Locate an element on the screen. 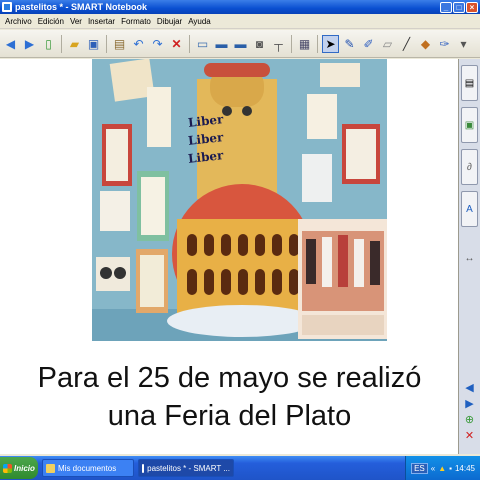  attachments-icon: ∂ is located at coordinates (469, 167).